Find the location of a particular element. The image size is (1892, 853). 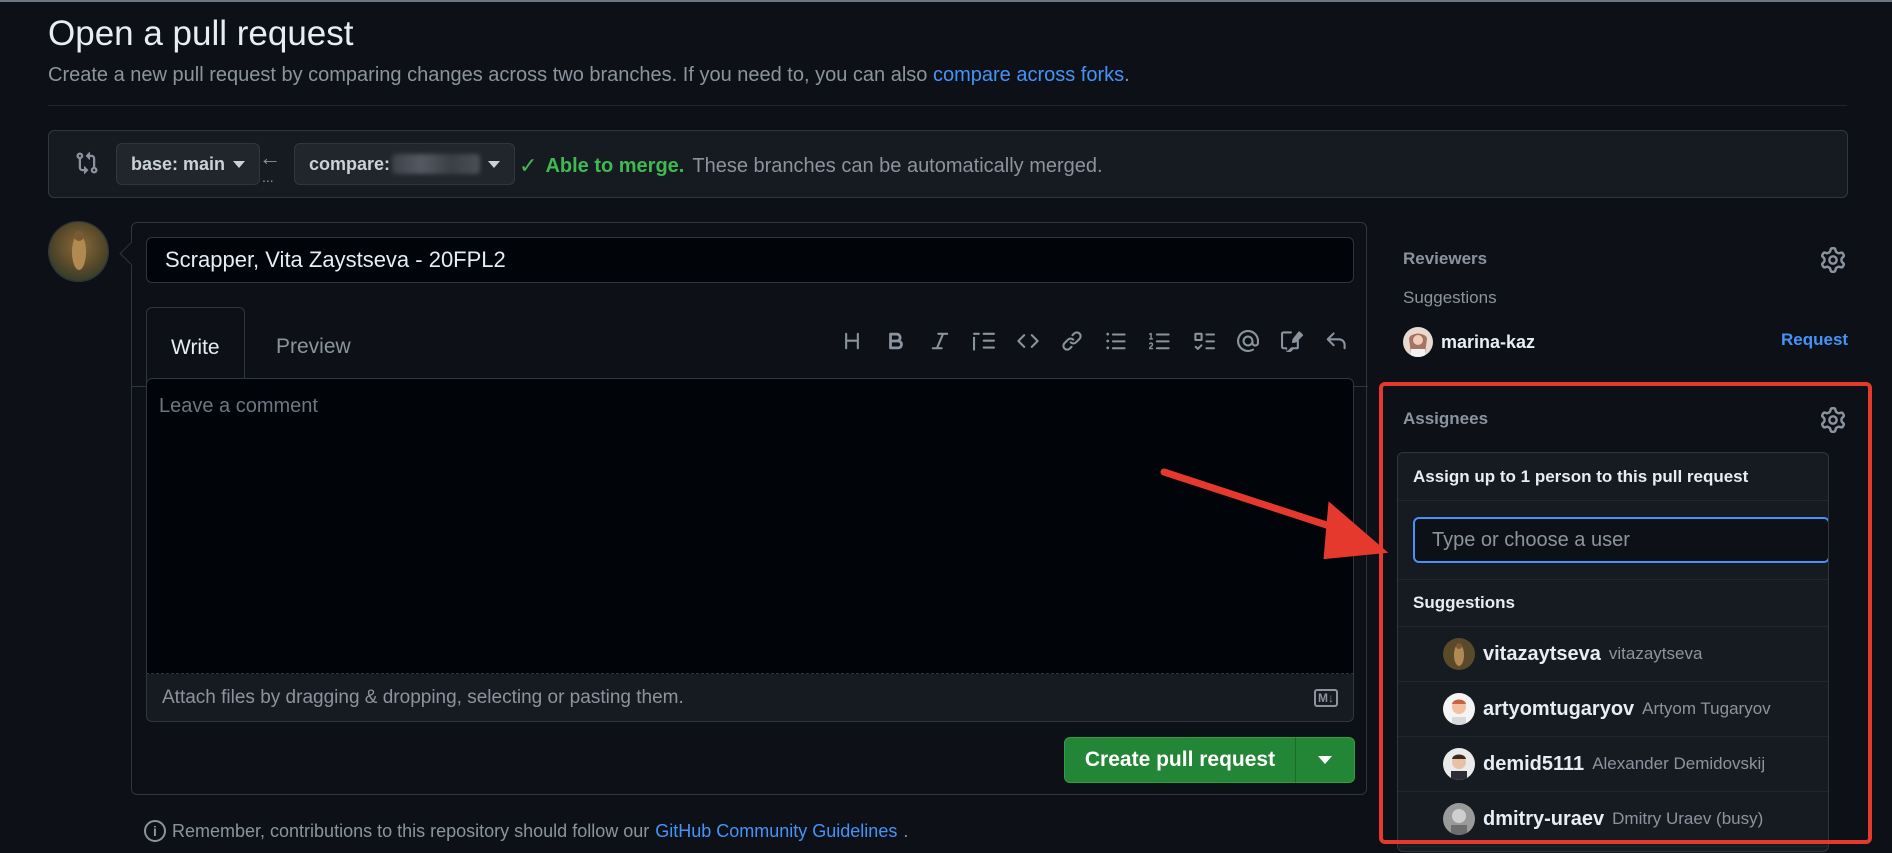

markdown-icon: M↓ is located at coordinates (1326, 697).